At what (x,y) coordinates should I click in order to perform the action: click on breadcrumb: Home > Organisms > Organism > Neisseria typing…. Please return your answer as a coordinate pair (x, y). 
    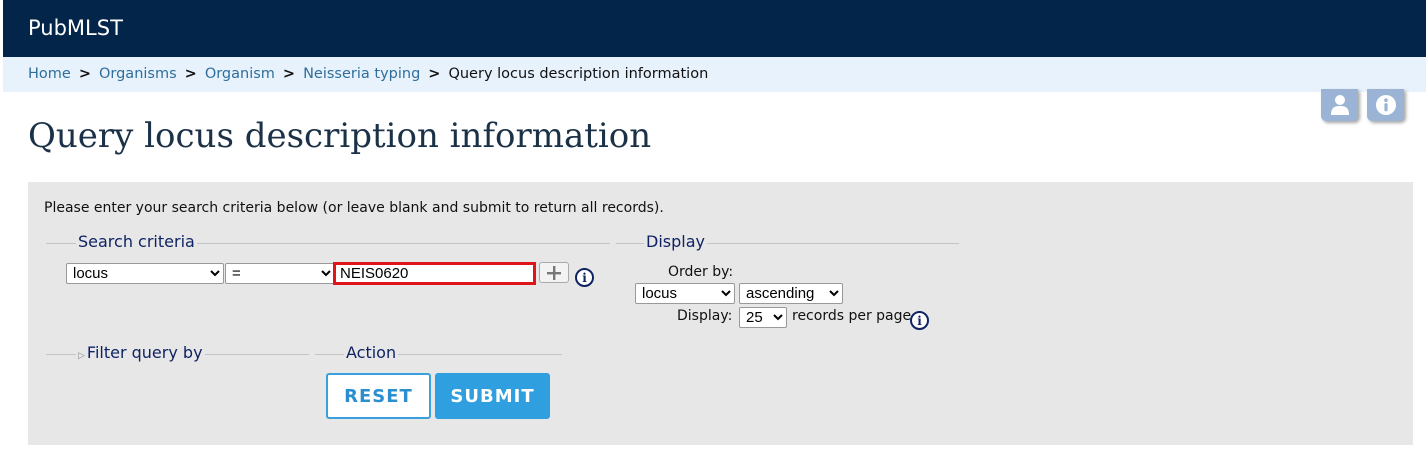
    Looking at the image, I should click on (714, 74).